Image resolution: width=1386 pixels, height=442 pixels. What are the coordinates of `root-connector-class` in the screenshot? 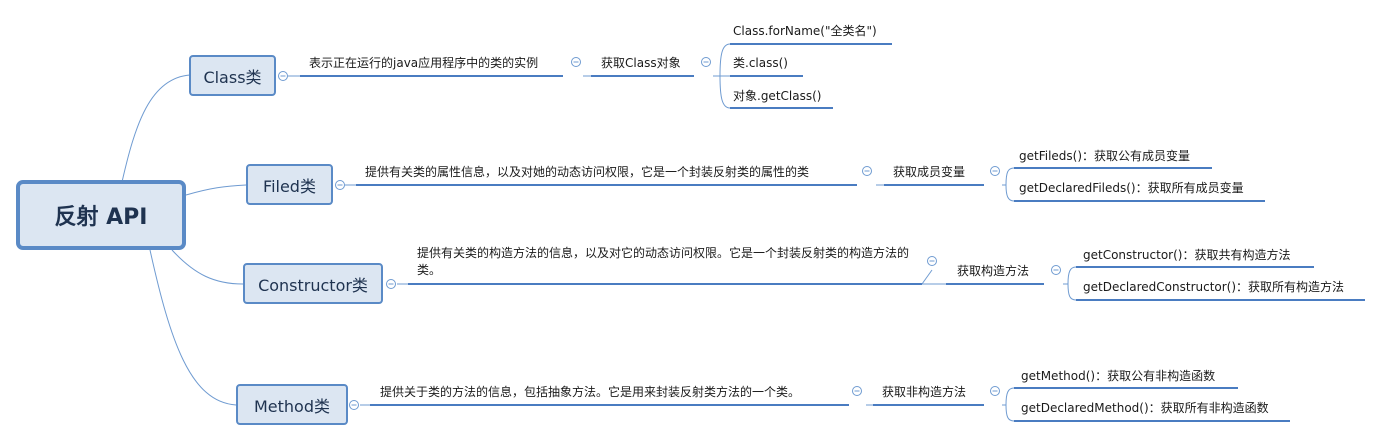 It's located at (156, 128).